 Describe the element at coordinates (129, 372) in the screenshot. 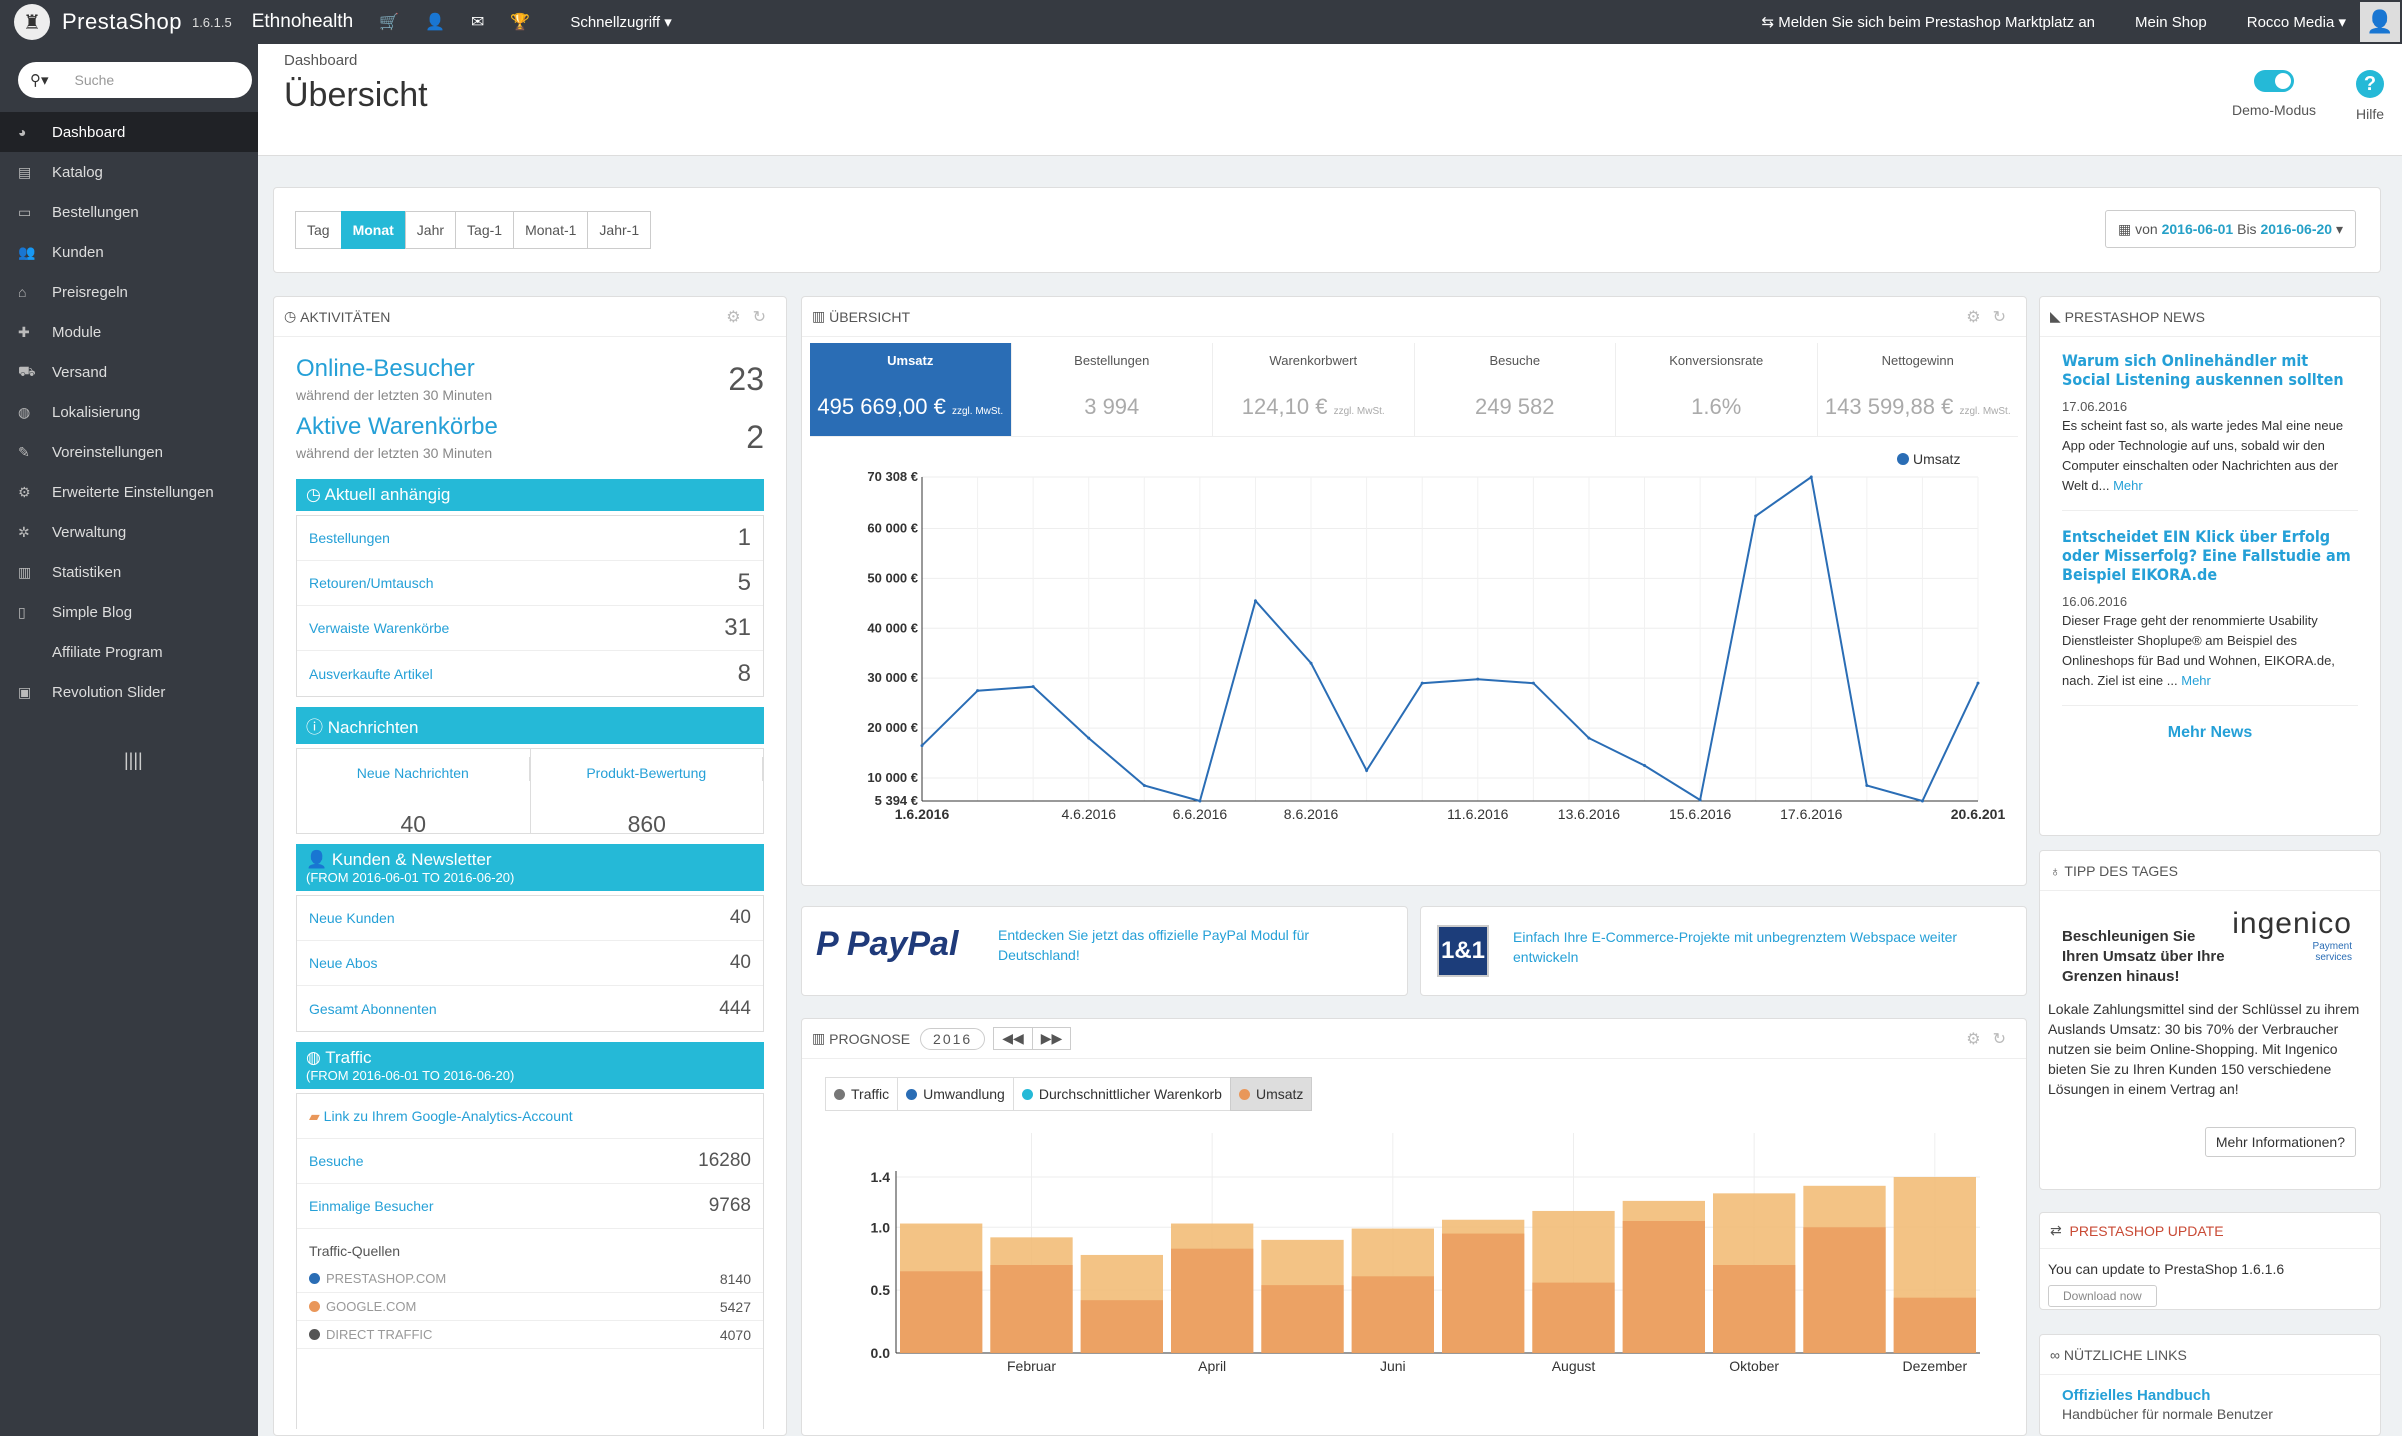

I see `sidebar-item-shipping: ⛟Versand` at that location.